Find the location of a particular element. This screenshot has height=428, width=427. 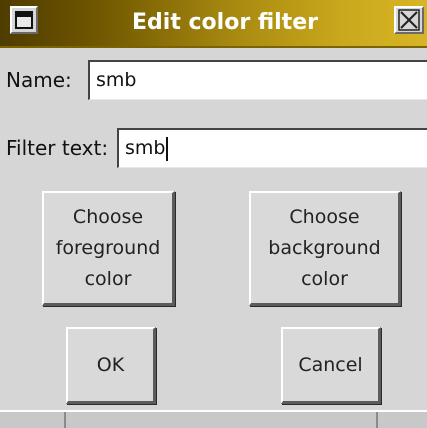

close-button is located at coordinates (409, 20).